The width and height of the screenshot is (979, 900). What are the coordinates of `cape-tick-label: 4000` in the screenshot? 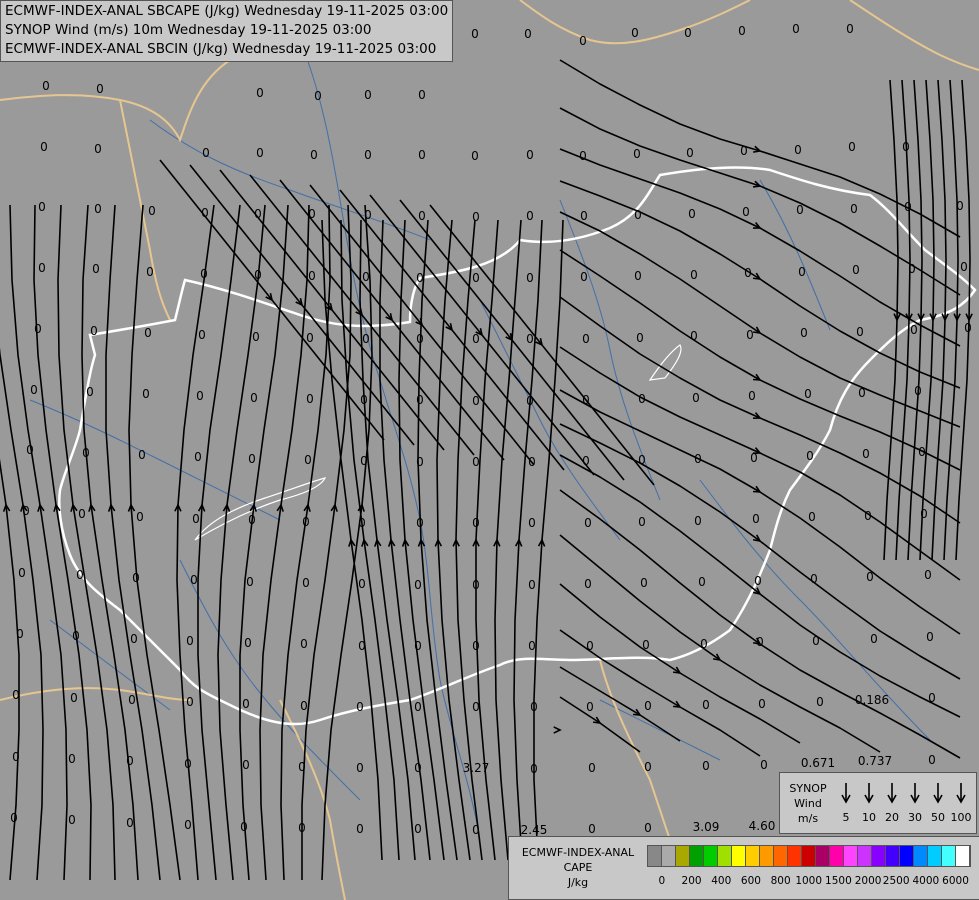 It's located at (926, 881).